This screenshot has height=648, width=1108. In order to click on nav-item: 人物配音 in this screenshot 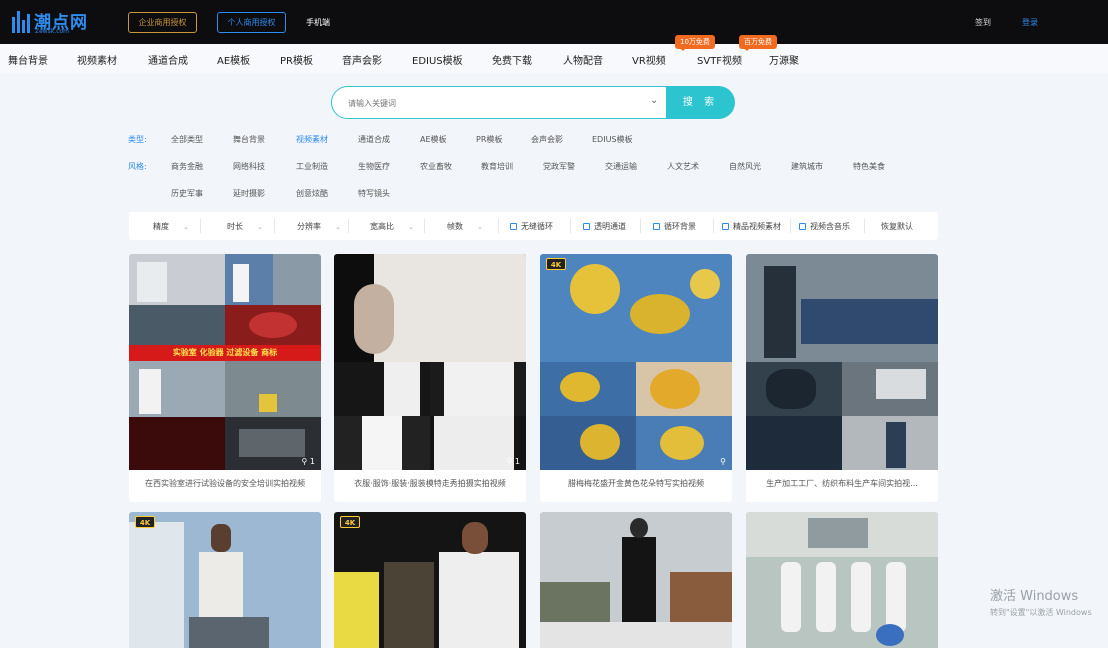, I will do `click(583, 59)`.